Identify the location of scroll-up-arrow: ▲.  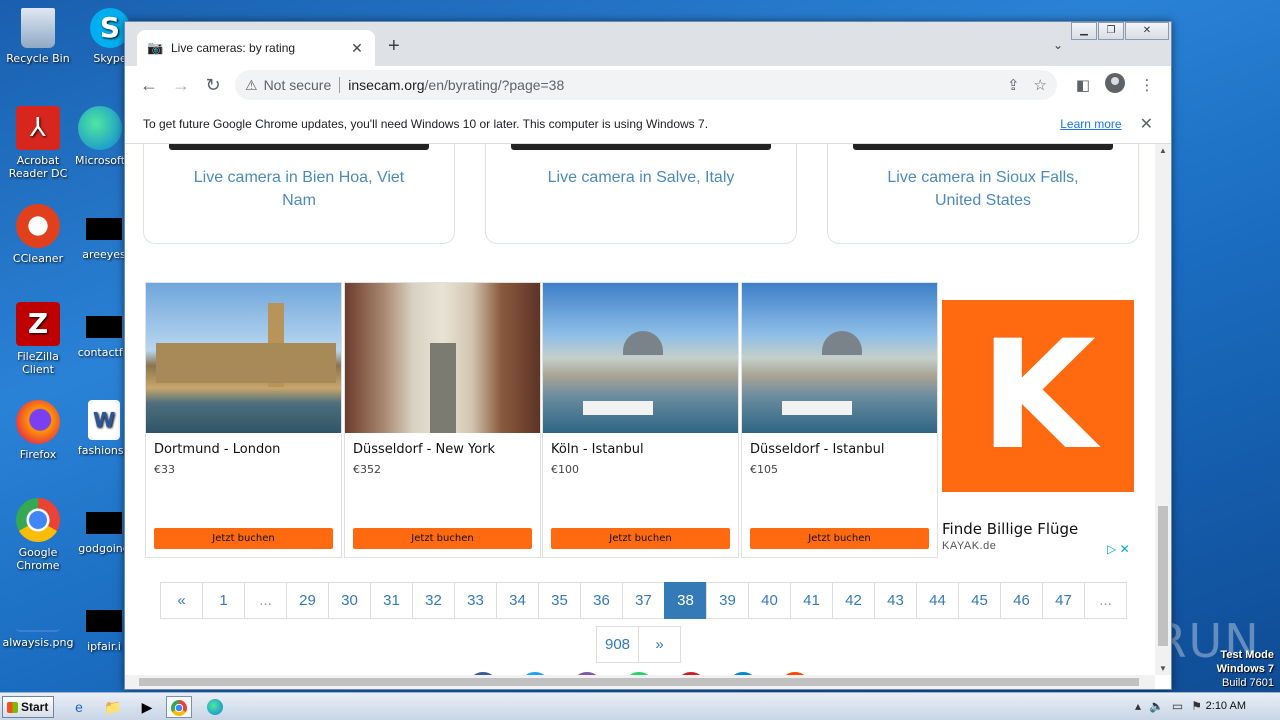
(1163, 150).